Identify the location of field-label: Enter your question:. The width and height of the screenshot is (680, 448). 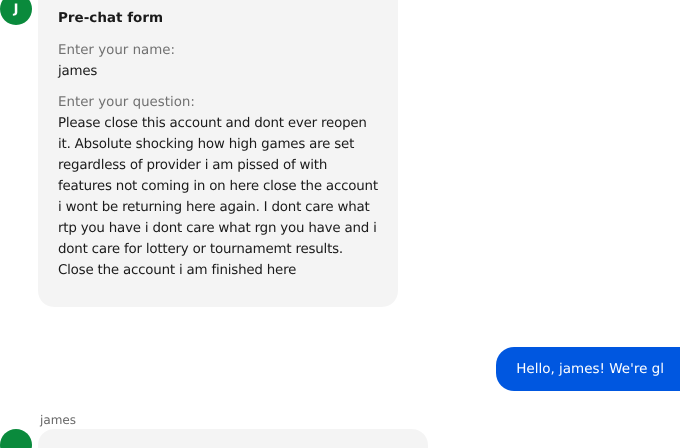
(127, 103).